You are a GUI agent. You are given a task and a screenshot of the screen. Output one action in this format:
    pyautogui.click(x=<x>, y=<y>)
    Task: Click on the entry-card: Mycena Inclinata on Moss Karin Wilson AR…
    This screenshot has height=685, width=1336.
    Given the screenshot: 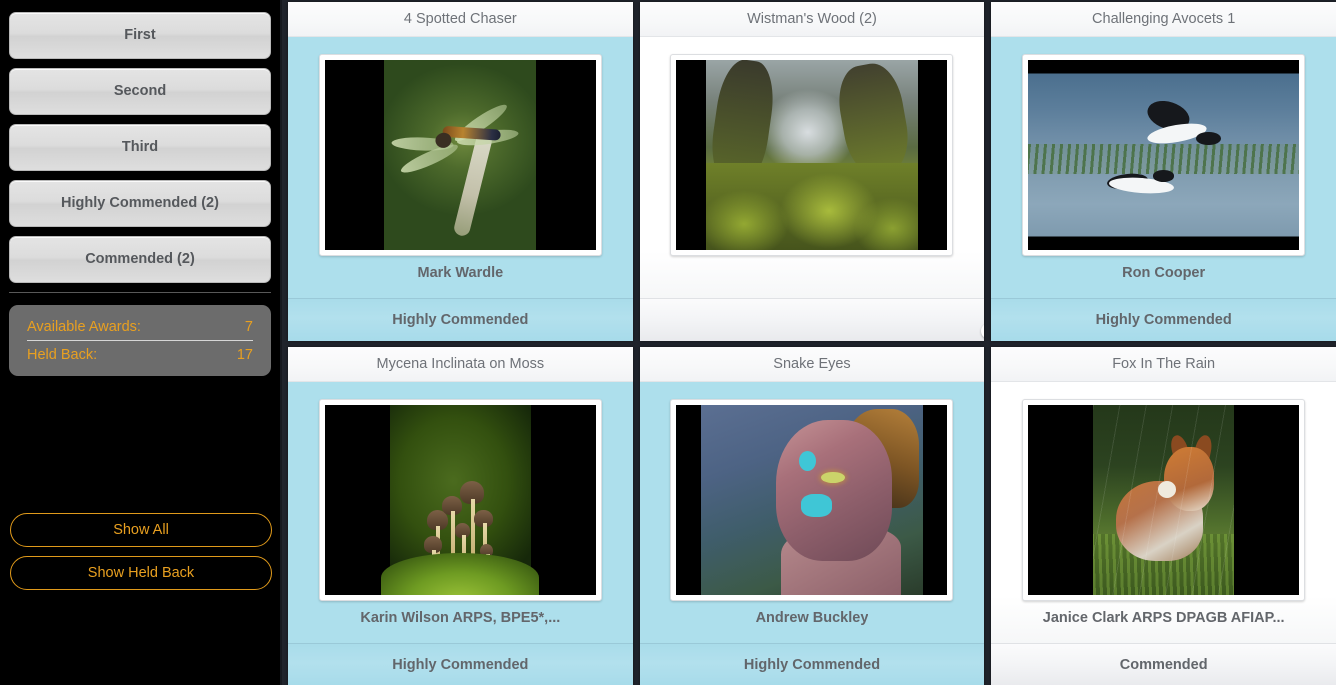 What is the action you would take?
    pyautogui.click(x=460, y=516)
    